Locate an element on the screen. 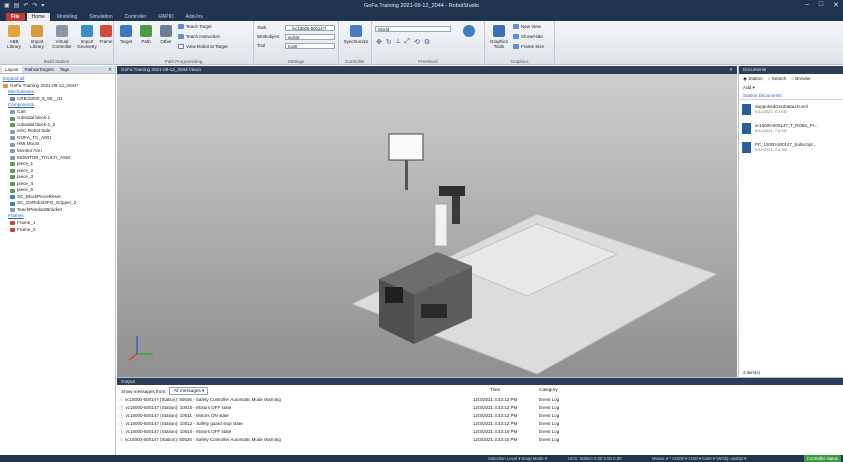 This screenshot has width=843, height=462. multi-robot-jog-icon: ⚙ is located at coordinates (427, 42).